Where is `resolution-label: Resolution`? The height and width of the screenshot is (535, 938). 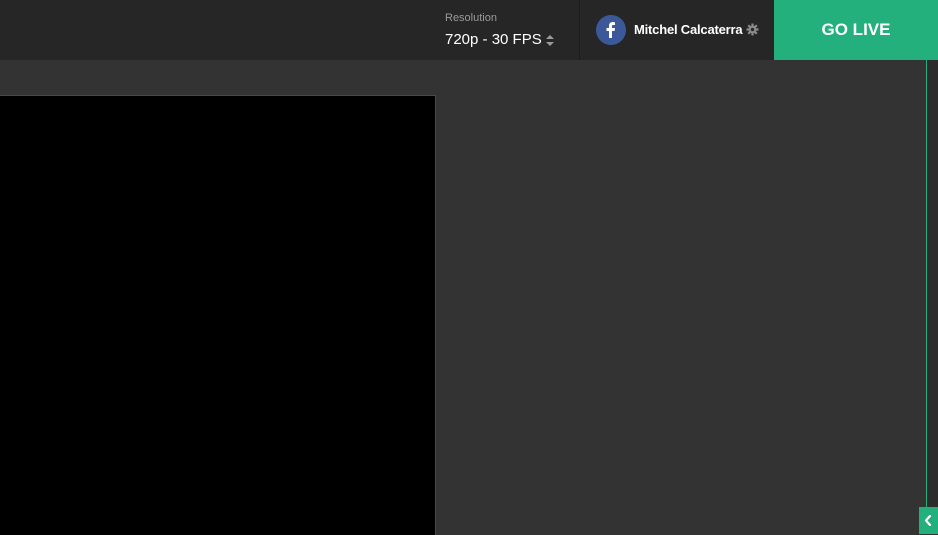 resolution-label: Resolution is located at coordinates (471, 18).